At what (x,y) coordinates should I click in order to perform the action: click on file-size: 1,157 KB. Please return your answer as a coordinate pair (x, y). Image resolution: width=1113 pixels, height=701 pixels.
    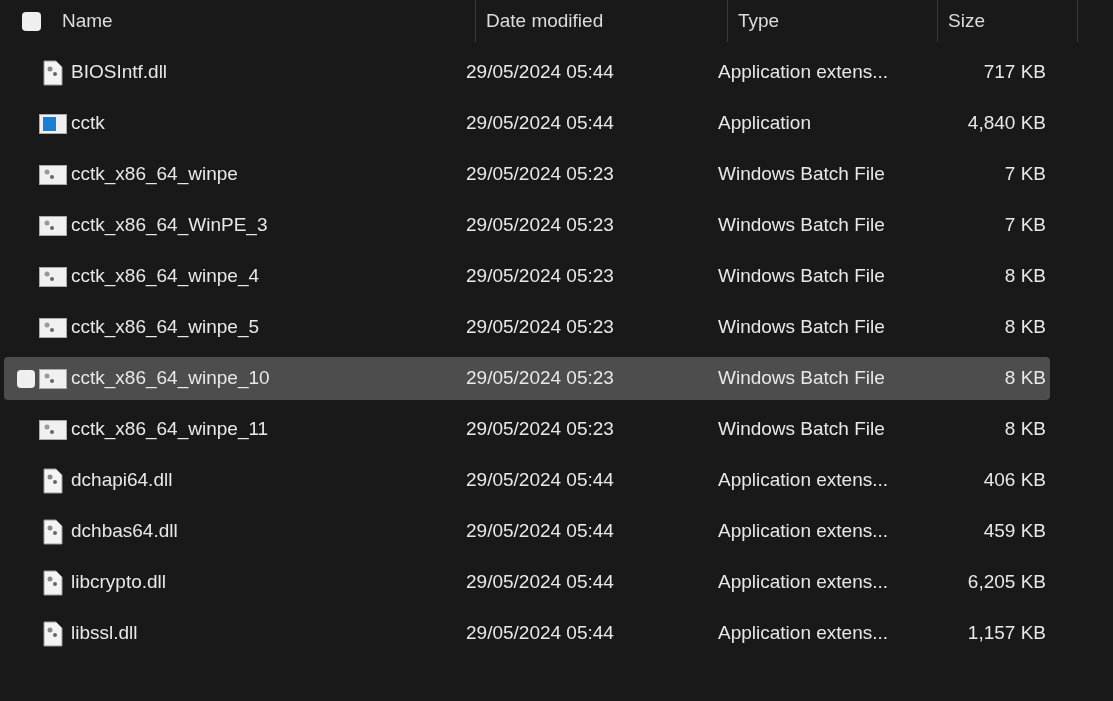
    Looking at the image, I should click on (1006, 633).